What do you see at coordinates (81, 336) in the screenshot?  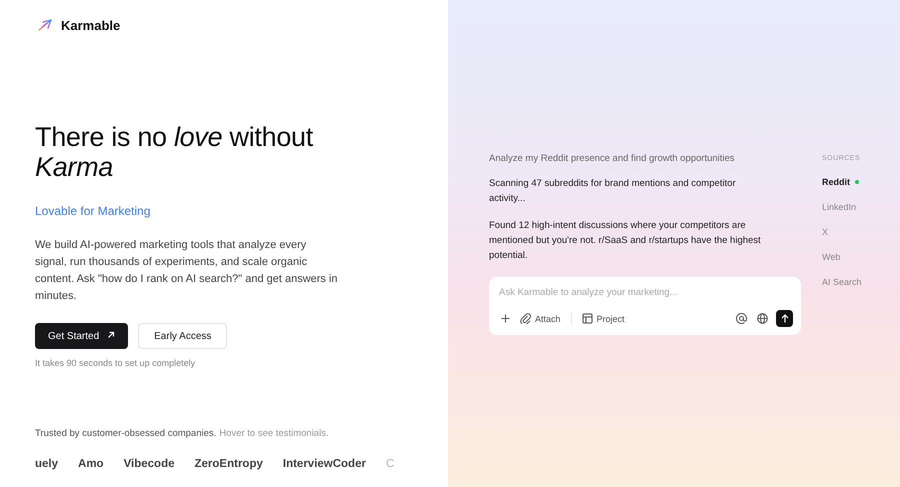 I see `get-started-button: Get Started` at bounding box center [81, 336].